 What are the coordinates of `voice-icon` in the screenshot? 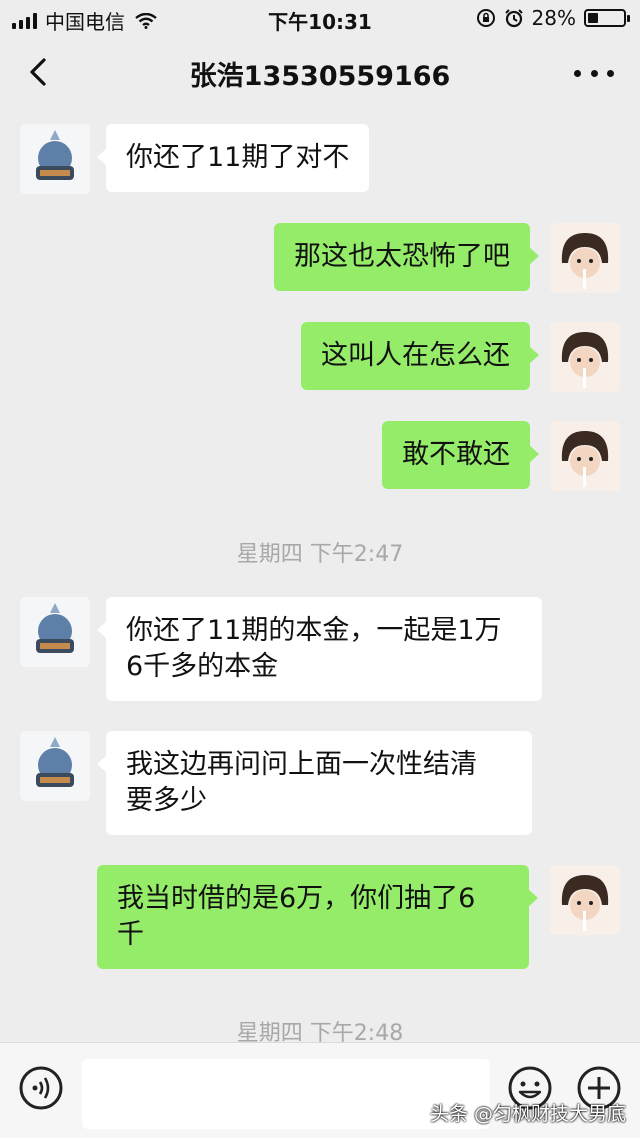 It's located at (41, 1088).